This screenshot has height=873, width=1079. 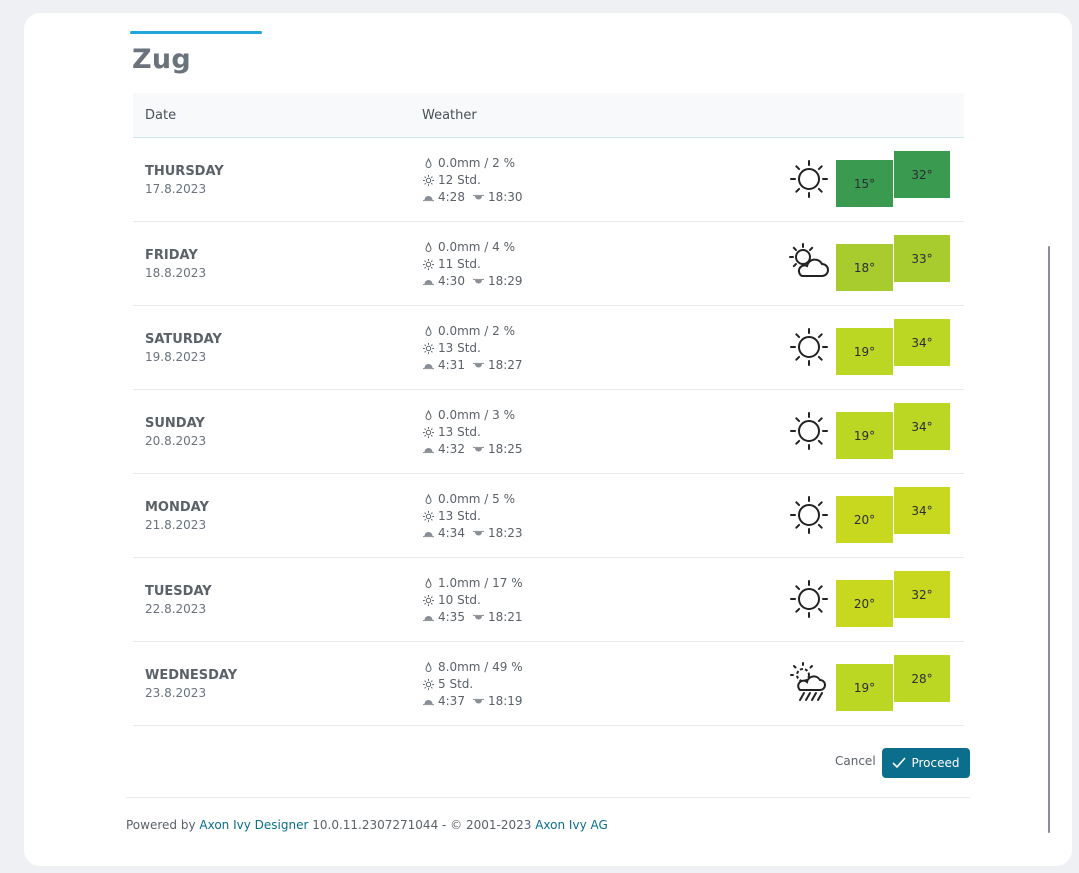 What do you see at coordinates (1049, 539) in the screenshot?
I see `vertical-scrollbar` at bounding box center [1049, 539].